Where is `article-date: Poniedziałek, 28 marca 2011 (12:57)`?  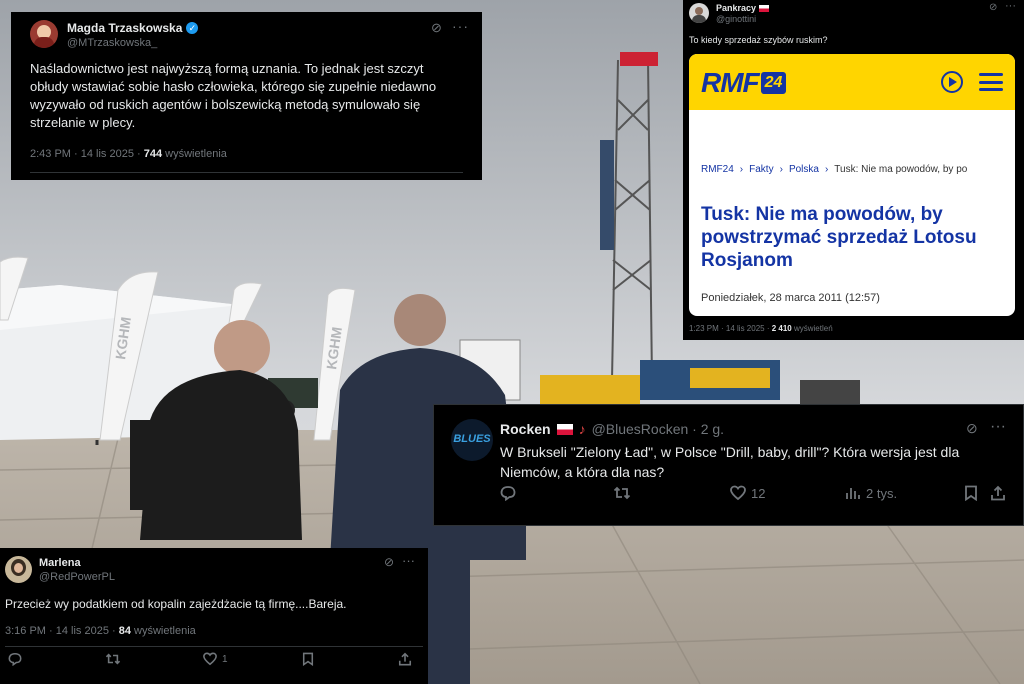
article-date: Poniedziałek, 28 marca 2011 (12:57) is located at coordinates (790, 298).